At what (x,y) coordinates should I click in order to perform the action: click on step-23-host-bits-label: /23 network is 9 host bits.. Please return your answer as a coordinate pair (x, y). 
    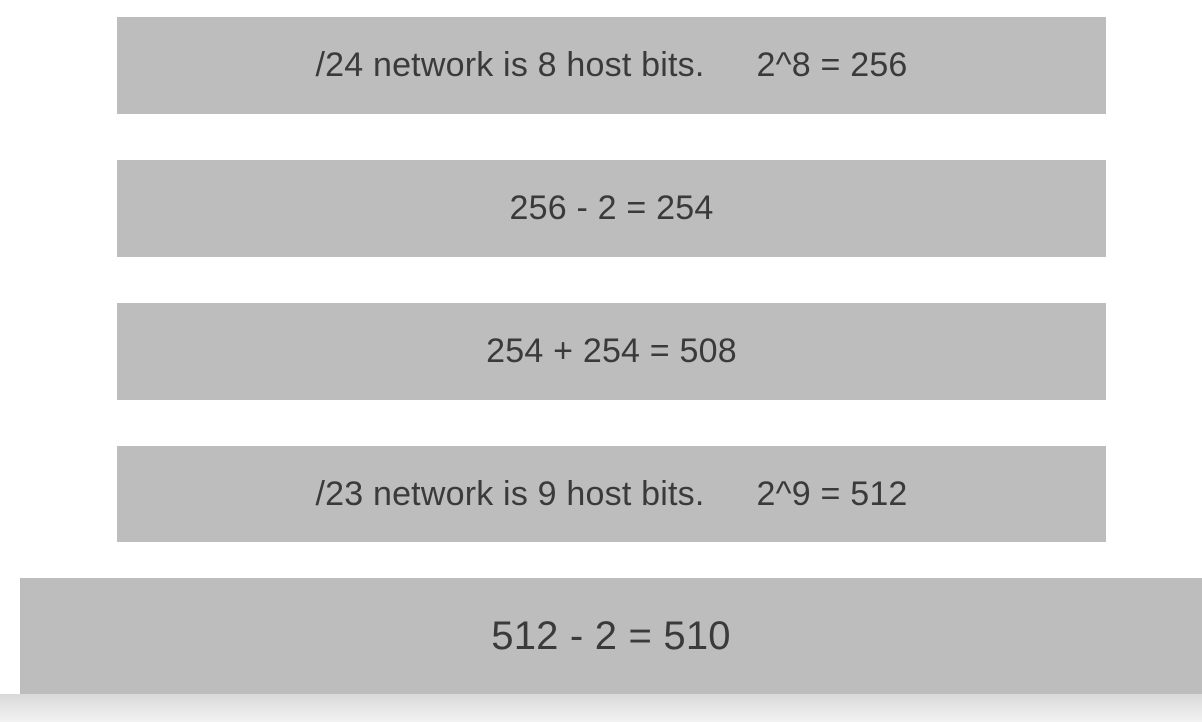
    Looking at the image, I should click on (510, 493).